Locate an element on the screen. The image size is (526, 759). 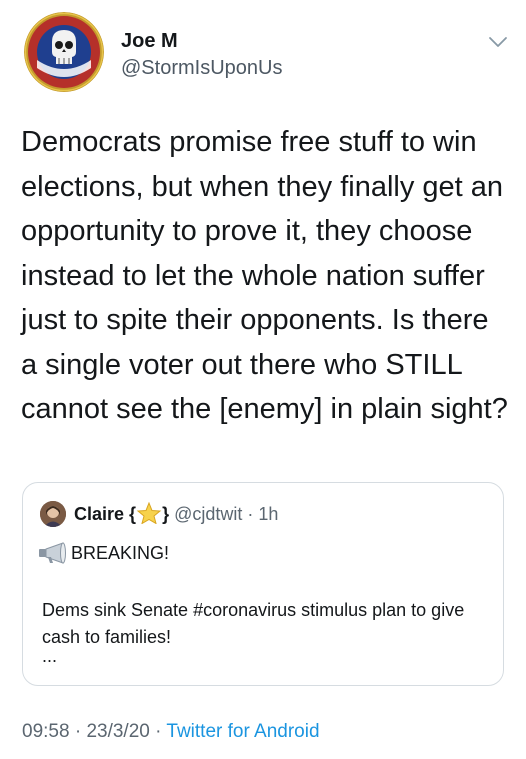
breaking-label: BREAKING! is located at coordinates (120, 553).